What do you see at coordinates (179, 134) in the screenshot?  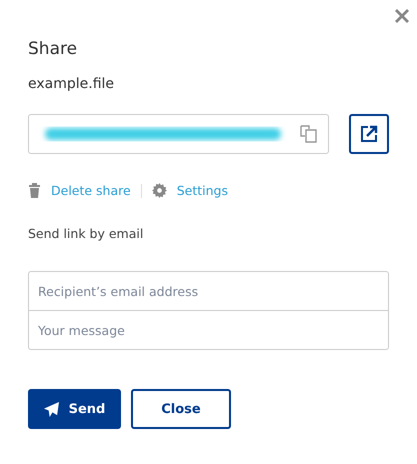 I see `link-field` at bounding box center [179, 134].